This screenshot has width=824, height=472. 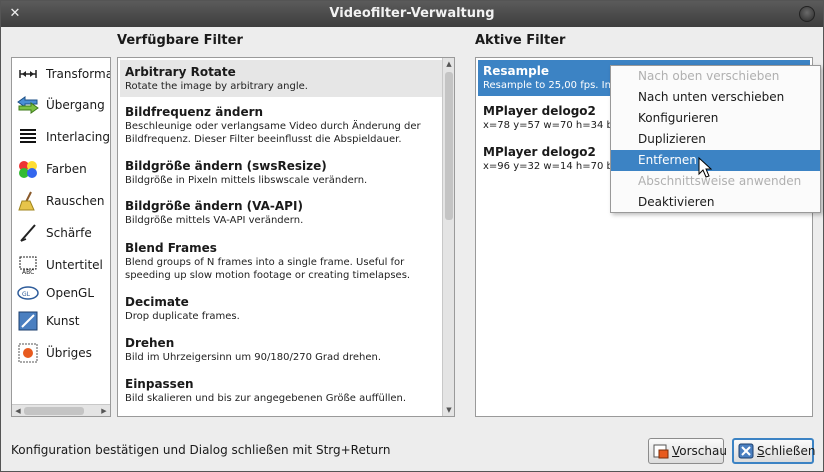 I want to click on colors-icon, so click(x=28, y=169).